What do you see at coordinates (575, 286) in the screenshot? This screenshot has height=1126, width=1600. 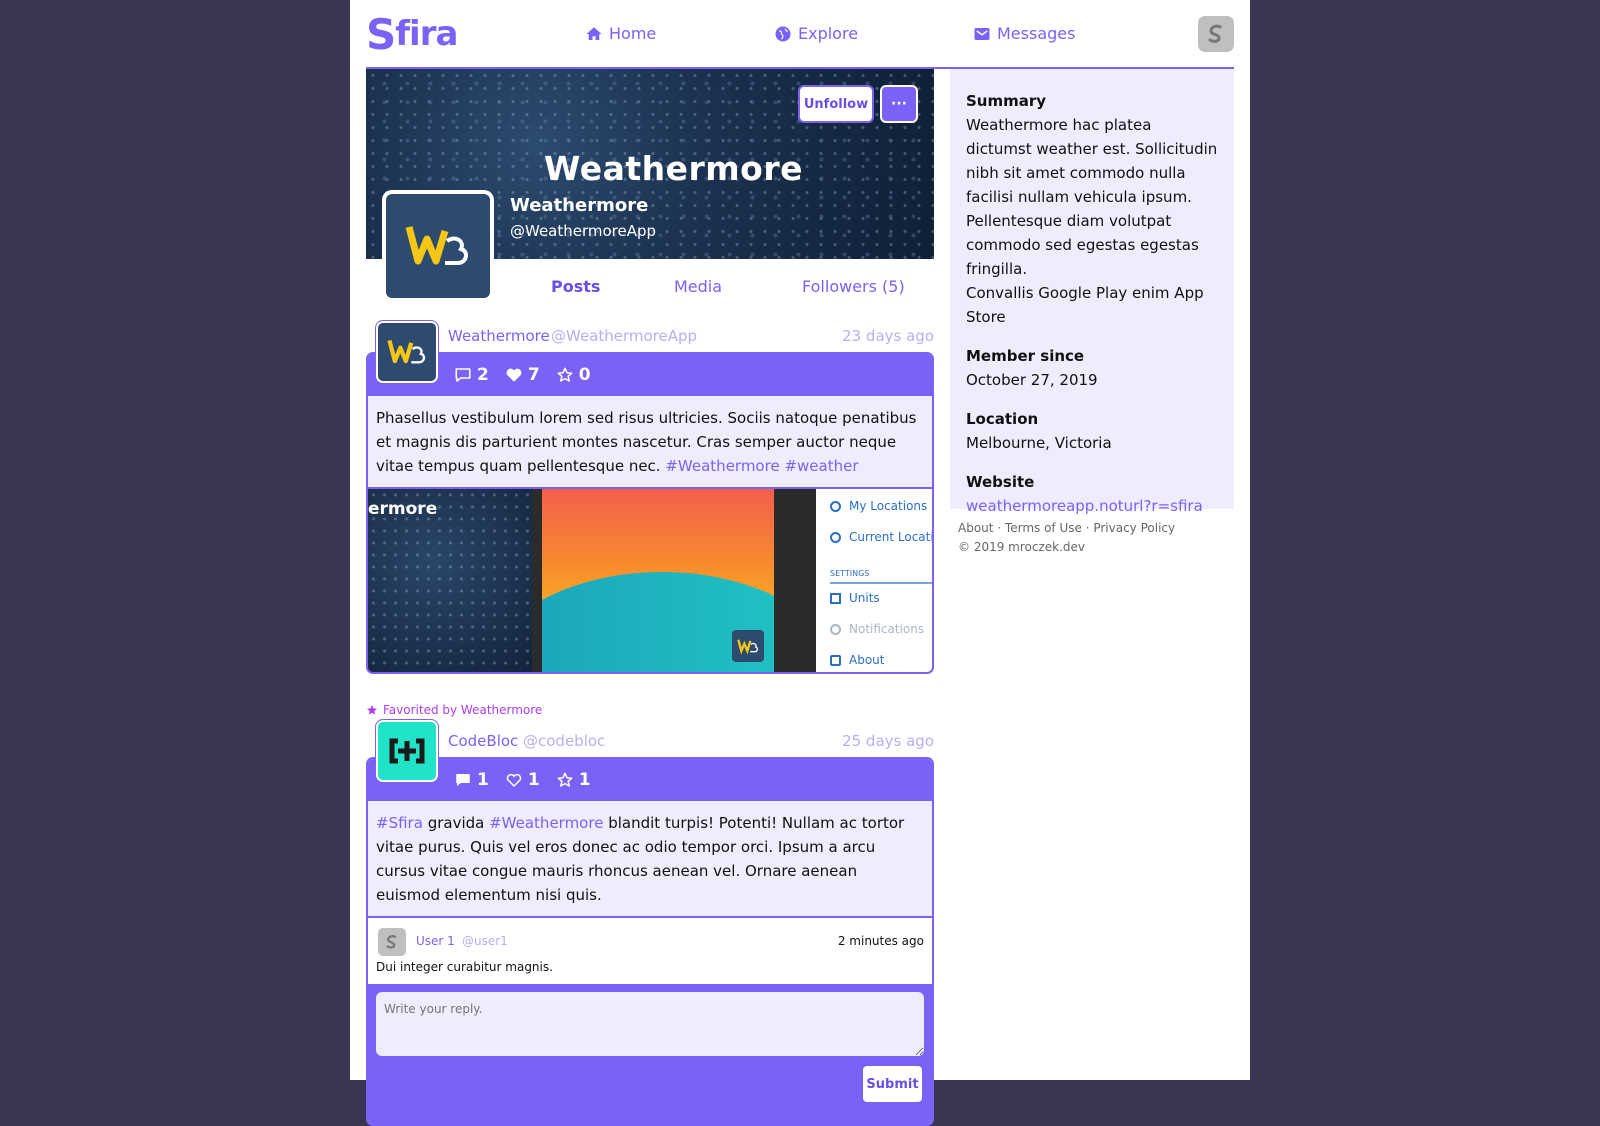 I see `tab-posts: Posts` at bounding box center [575, 286].